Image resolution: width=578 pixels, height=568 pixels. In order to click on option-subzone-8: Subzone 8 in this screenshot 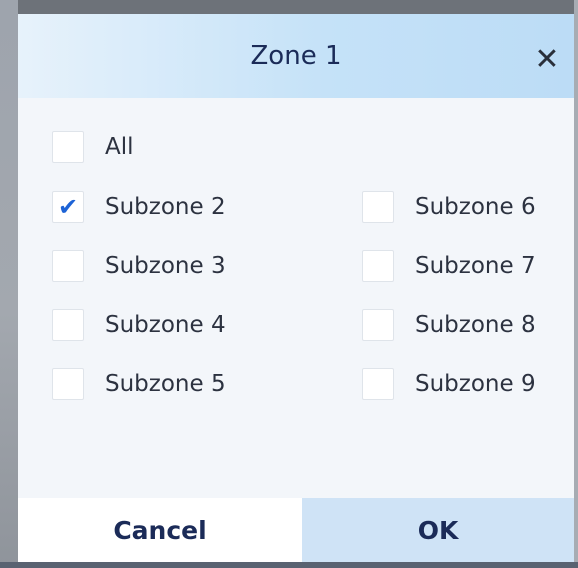, I will do `click(449, 325)`.